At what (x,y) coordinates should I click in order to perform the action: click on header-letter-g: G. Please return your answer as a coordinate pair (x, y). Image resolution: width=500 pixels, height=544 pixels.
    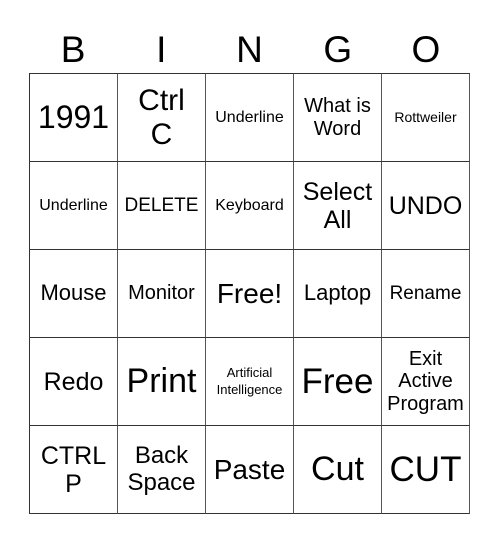
    Looking at the image, I should click on (338, 49).